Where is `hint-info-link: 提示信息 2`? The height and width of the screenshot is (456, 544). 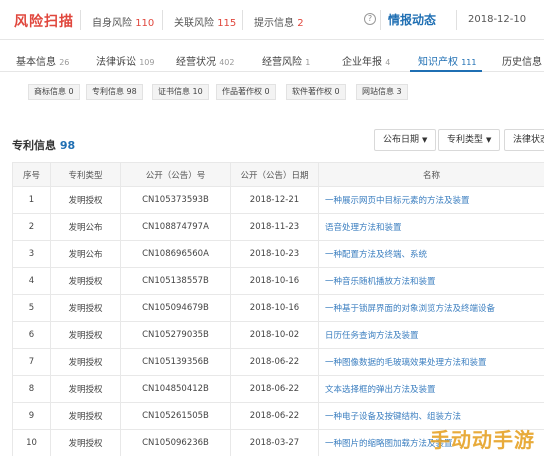 hint-info-link: 提示信息 2 is located at coordinates (279, 21).